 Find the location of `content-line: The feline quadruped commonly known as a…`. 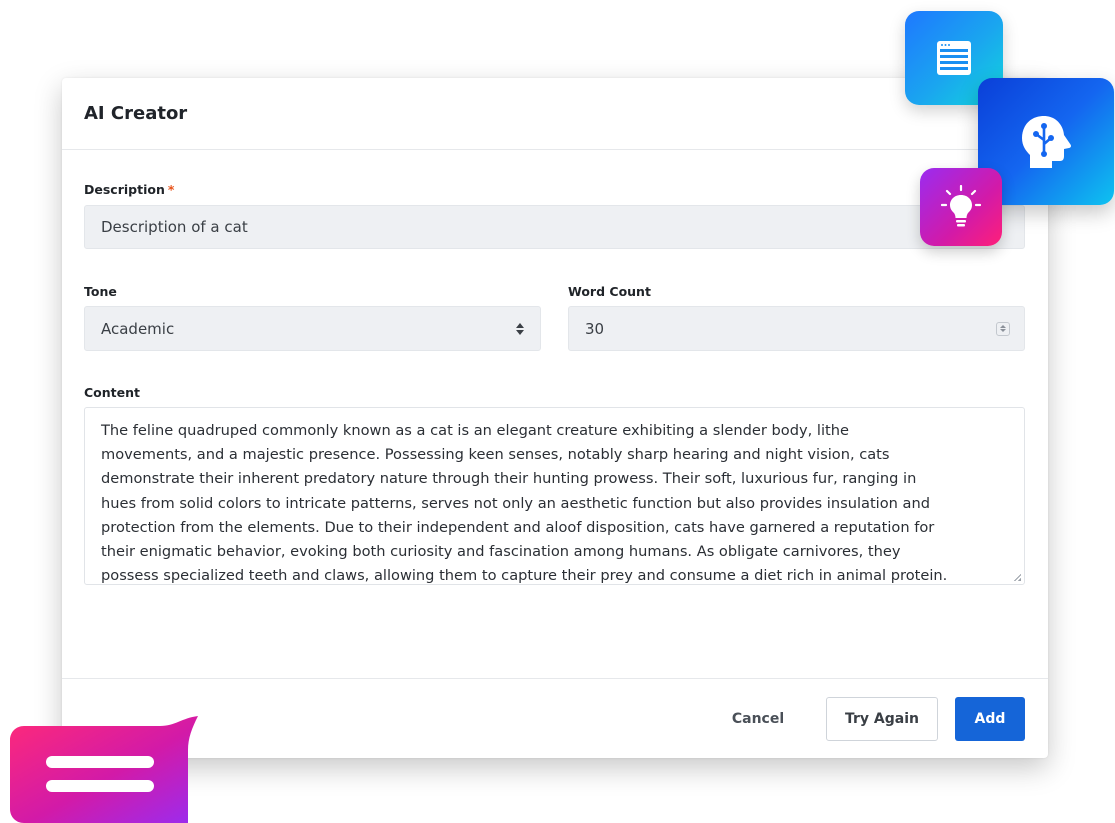

content-line: The feline quadruped commonly known as a… is located at coordinates (475, 430).